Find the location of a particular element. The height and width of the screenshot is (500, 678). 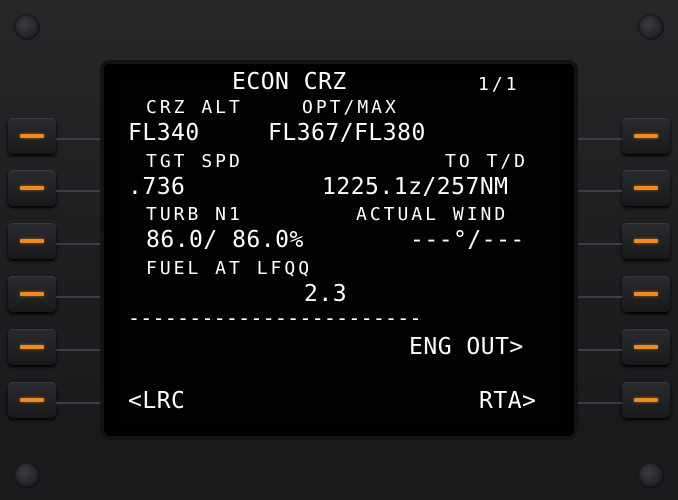

opt-max-label: OPT/MAX is located at coordinates (350, 107).